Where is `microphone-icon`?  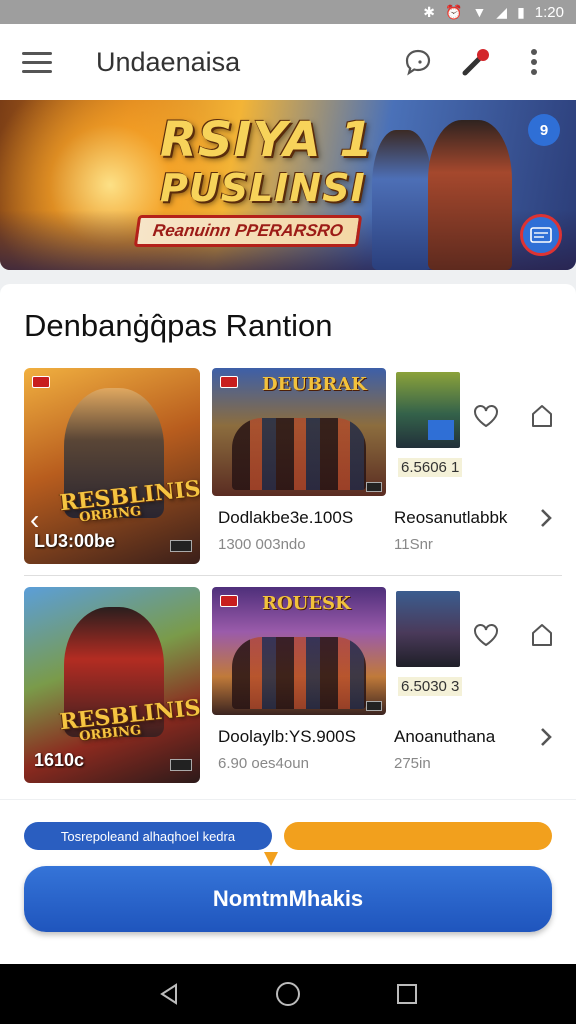
microphone-icon is located at coordinates (476, 62).